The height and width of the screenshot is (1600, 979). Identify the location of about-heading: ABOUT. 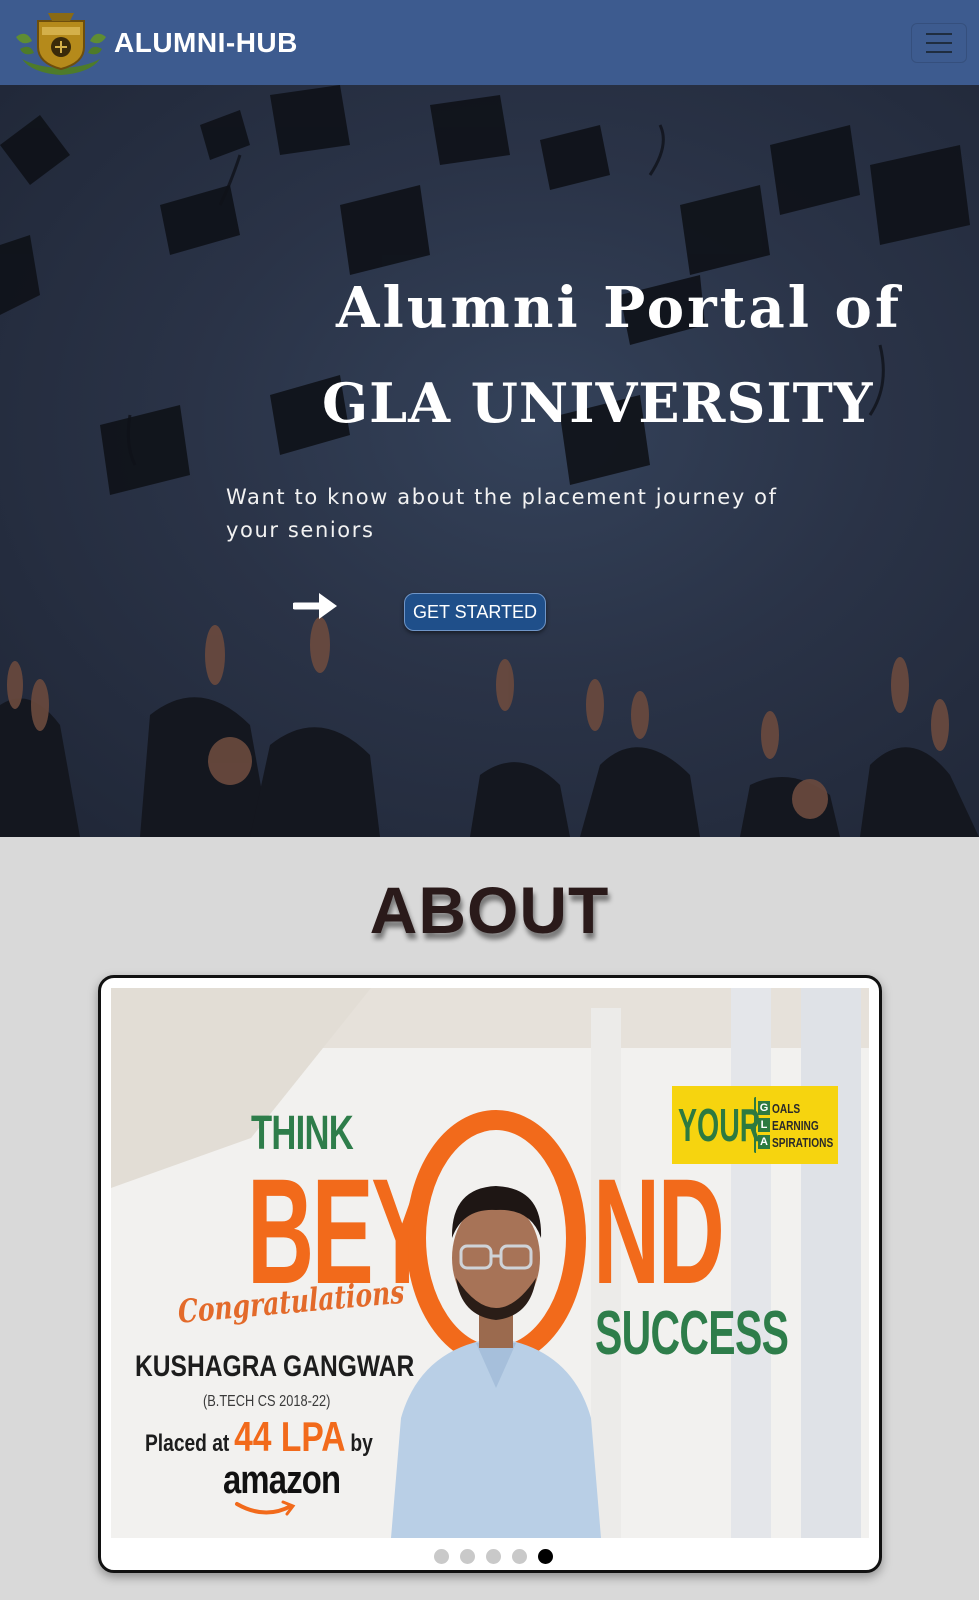
(489, 910).